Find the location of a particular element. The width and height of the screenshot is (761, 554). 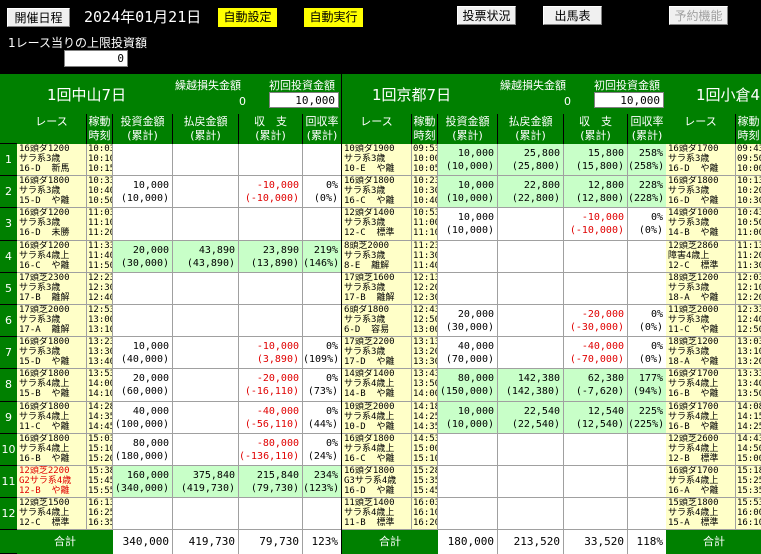

race-time-cell: 16:13 16:25 16:35 is located at coordinates (100, 514).